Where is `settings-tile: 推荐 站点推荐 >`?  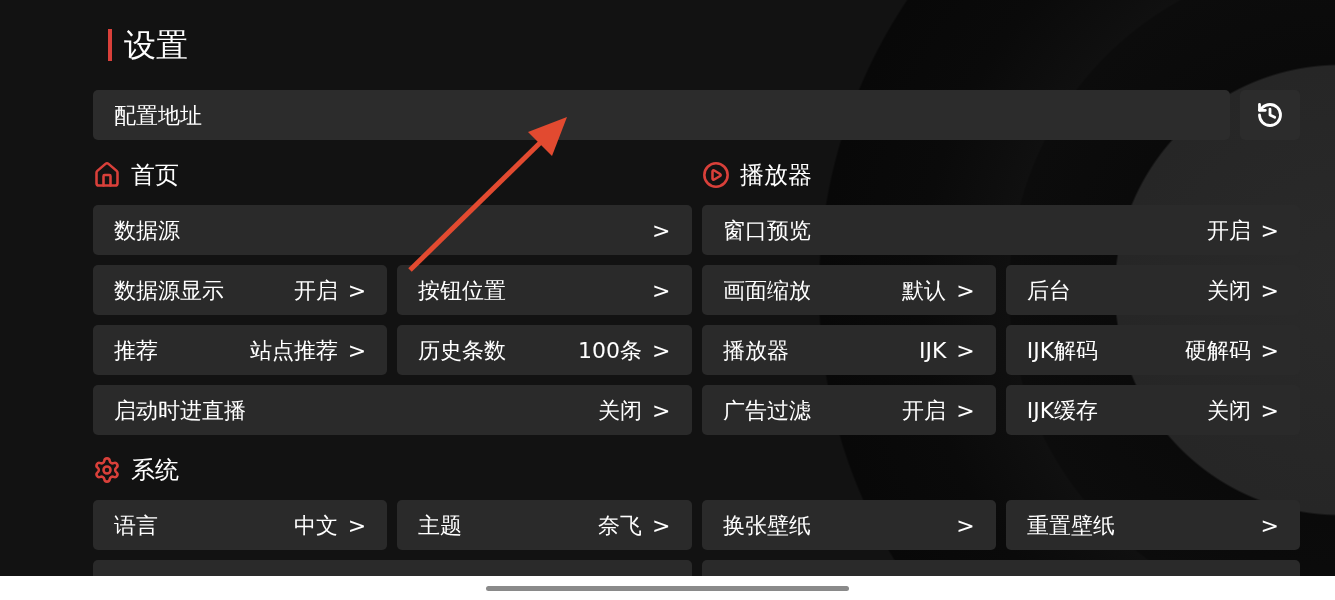
settings-tile: 推荐 站点推荐 > is located at coordinates (240, 350).